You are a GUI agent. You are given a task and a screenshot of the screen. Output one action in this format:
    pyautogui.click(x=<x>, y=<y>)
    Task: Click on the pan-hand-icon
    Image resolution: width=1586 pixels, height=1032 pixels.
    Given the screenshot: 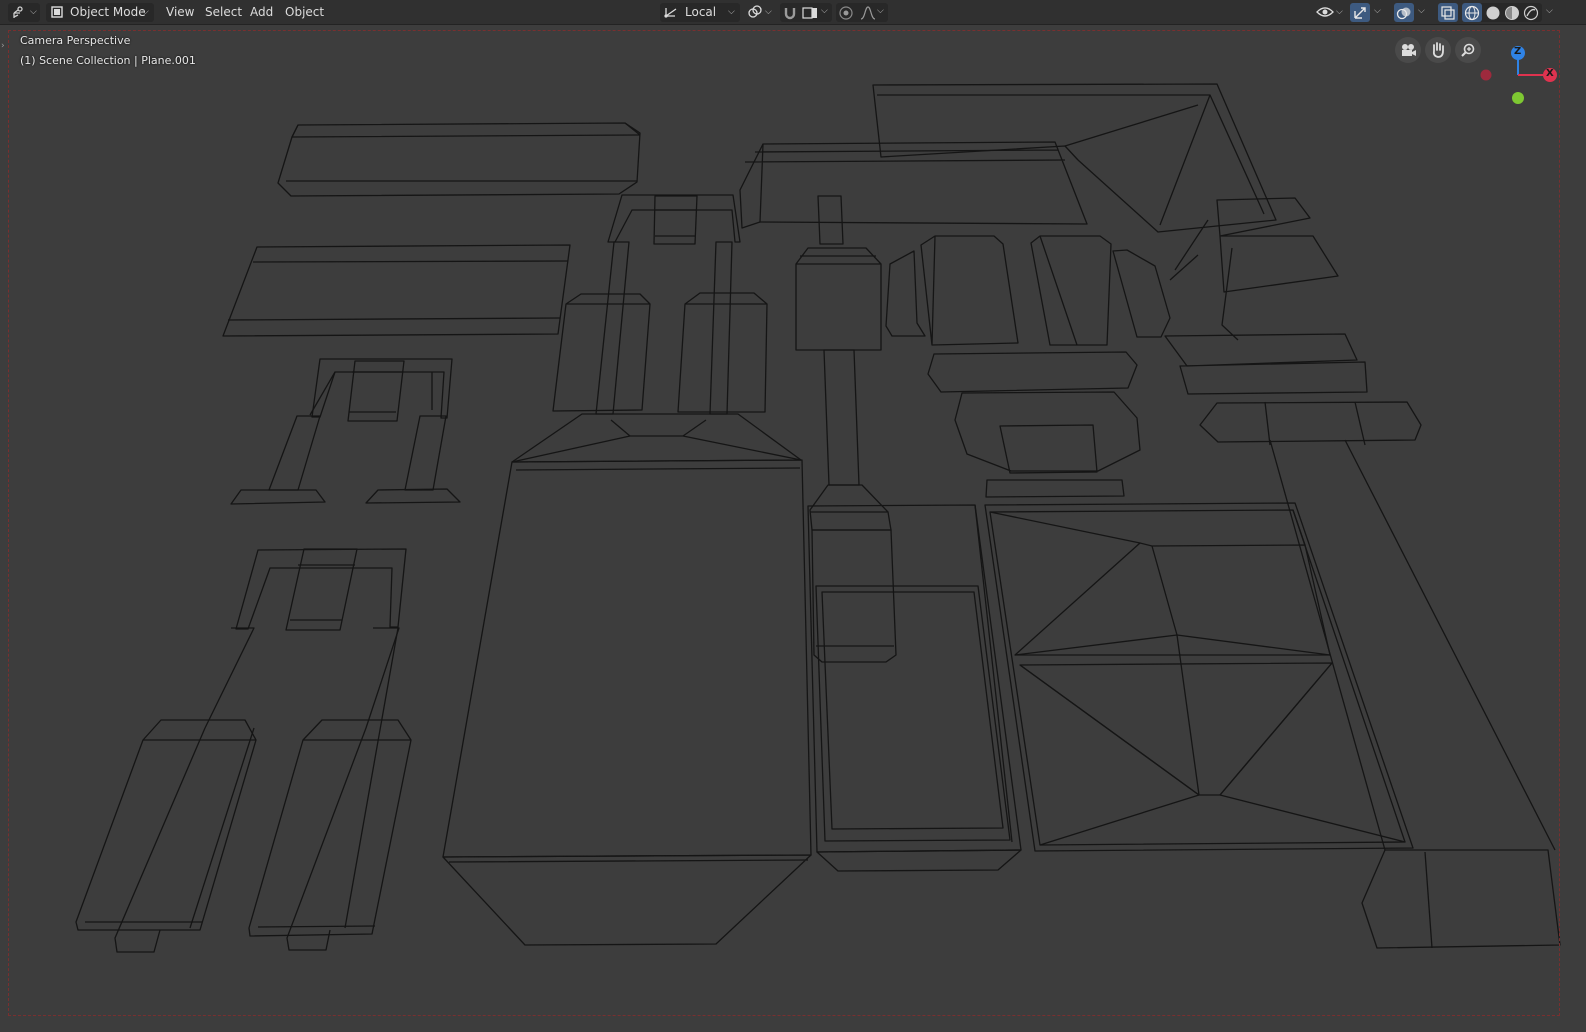 What is the action you would take?
    pyautogui.click(x=1438, y=50)
    